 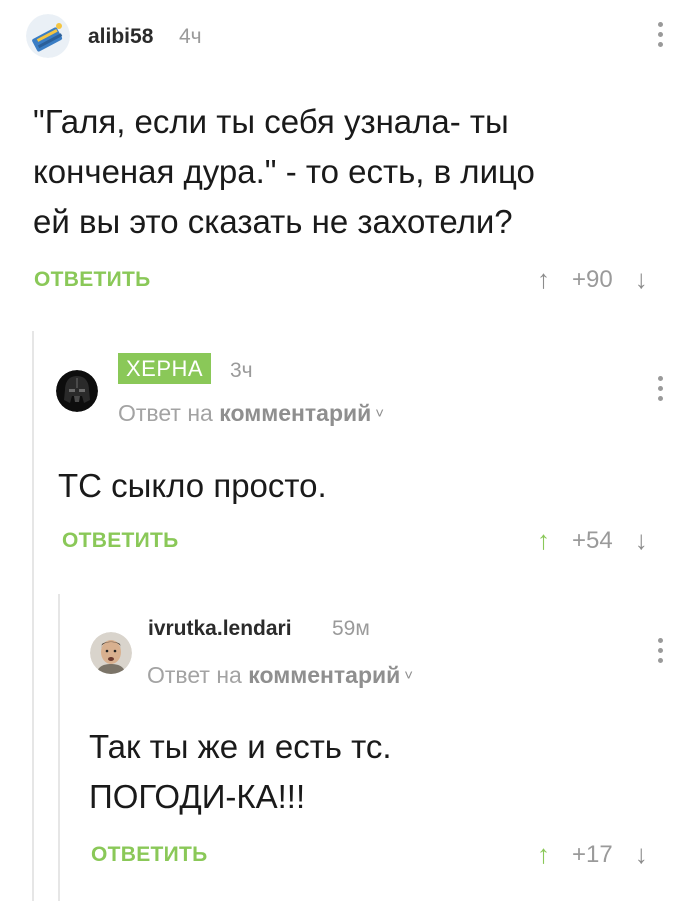 What do you see at coordinates (48, 36) in the screenshot?
I see `avatar-alibi58` at bounding box center [48, 36].